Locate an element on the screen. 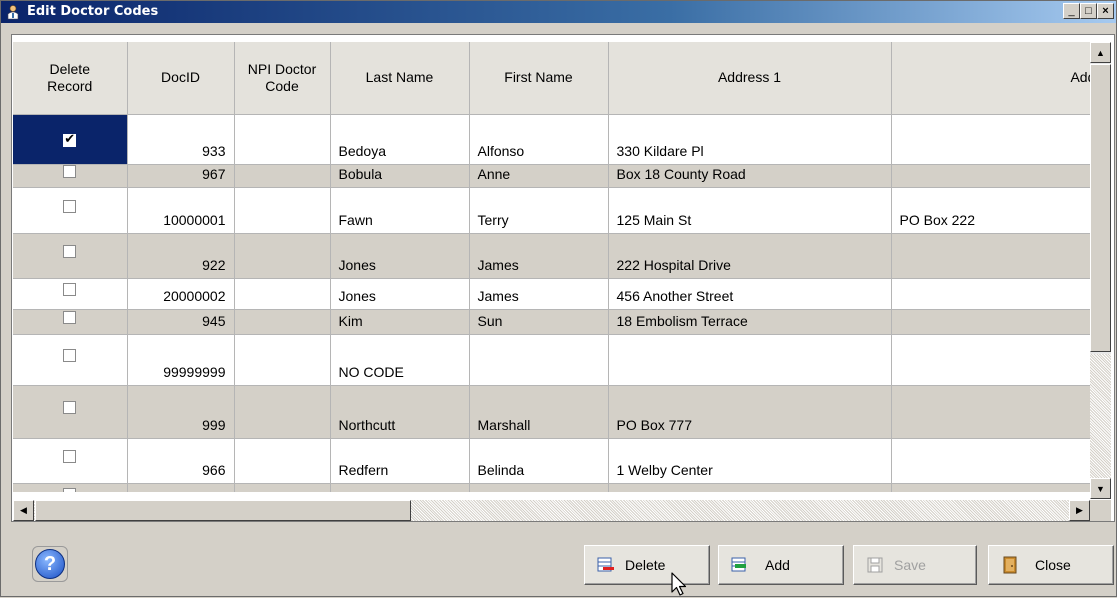 The height and width of the screenshot is (598, 1117). cell-addr1: 222 Hospital Drive is located at coordinates (750, 256).